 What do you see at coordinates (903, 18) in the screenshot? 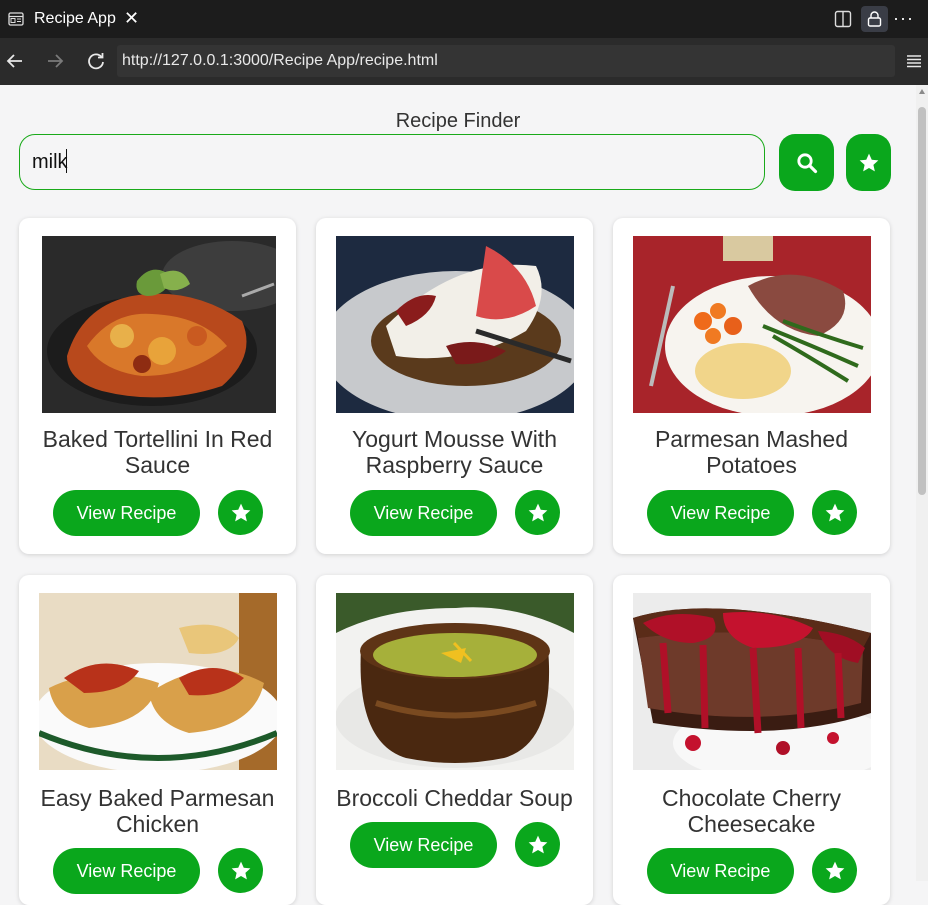
I see `more-options-icon: ···` at bounding box center [903, 18].